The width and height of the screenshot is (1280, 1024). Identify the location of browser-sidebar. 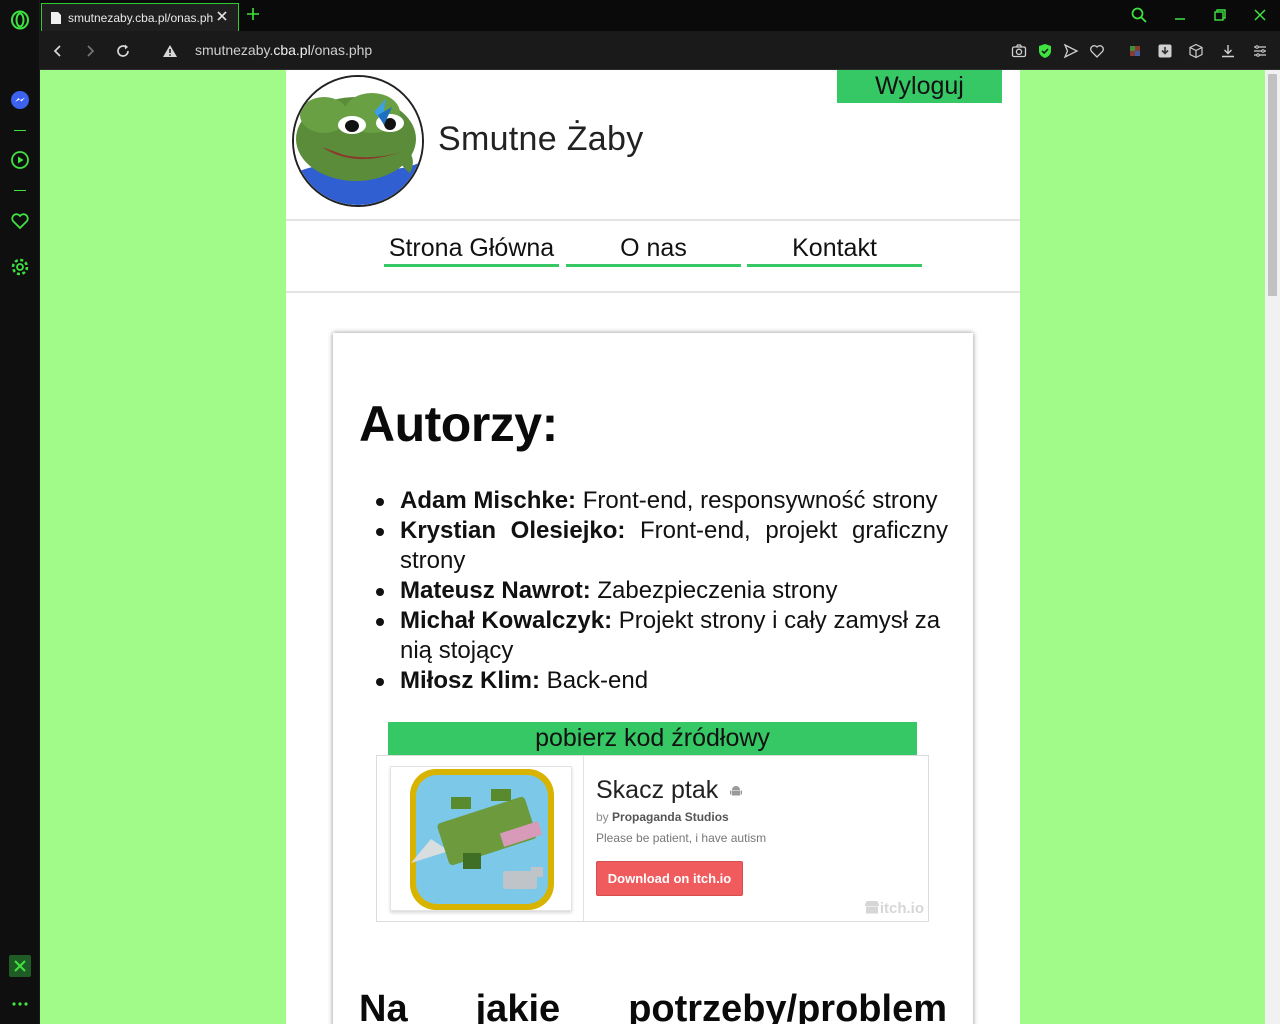
(20, 512).